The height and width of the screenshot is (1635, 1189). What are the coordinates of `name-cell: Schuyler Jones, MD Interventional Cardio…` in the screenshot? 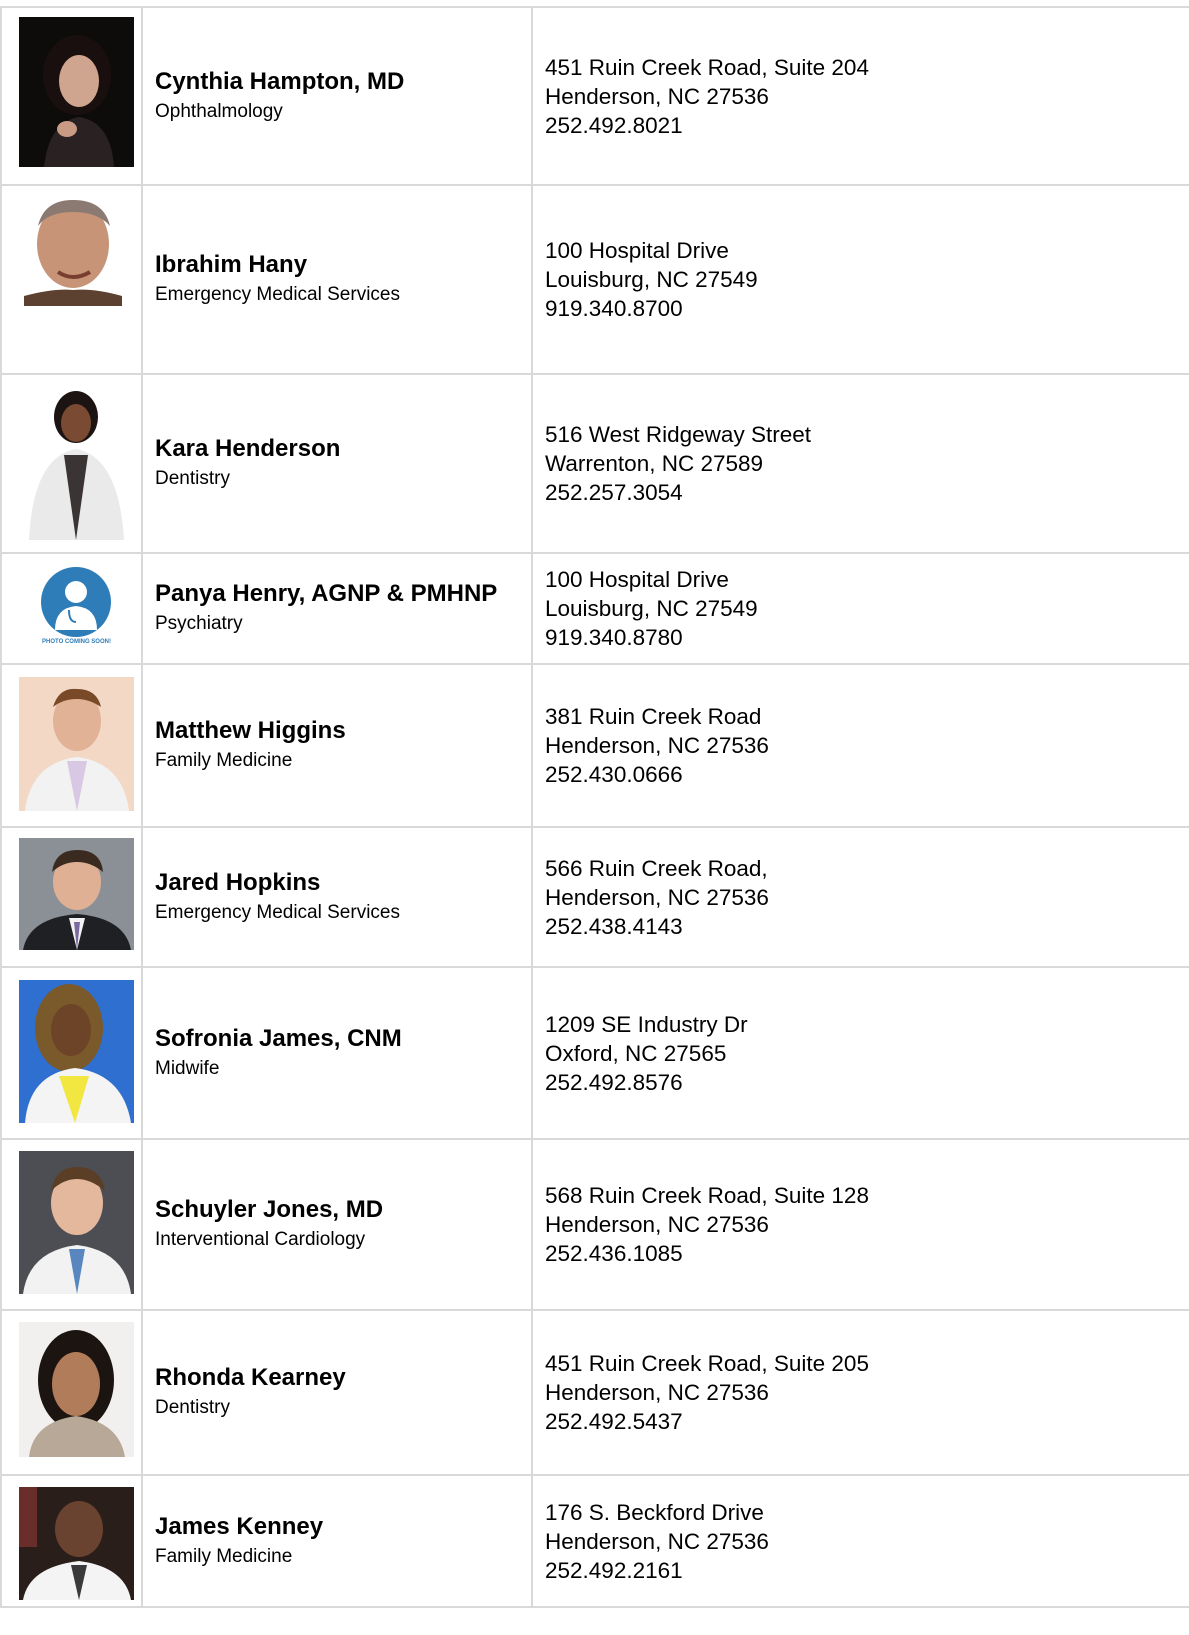 It's located at (338, 1224).